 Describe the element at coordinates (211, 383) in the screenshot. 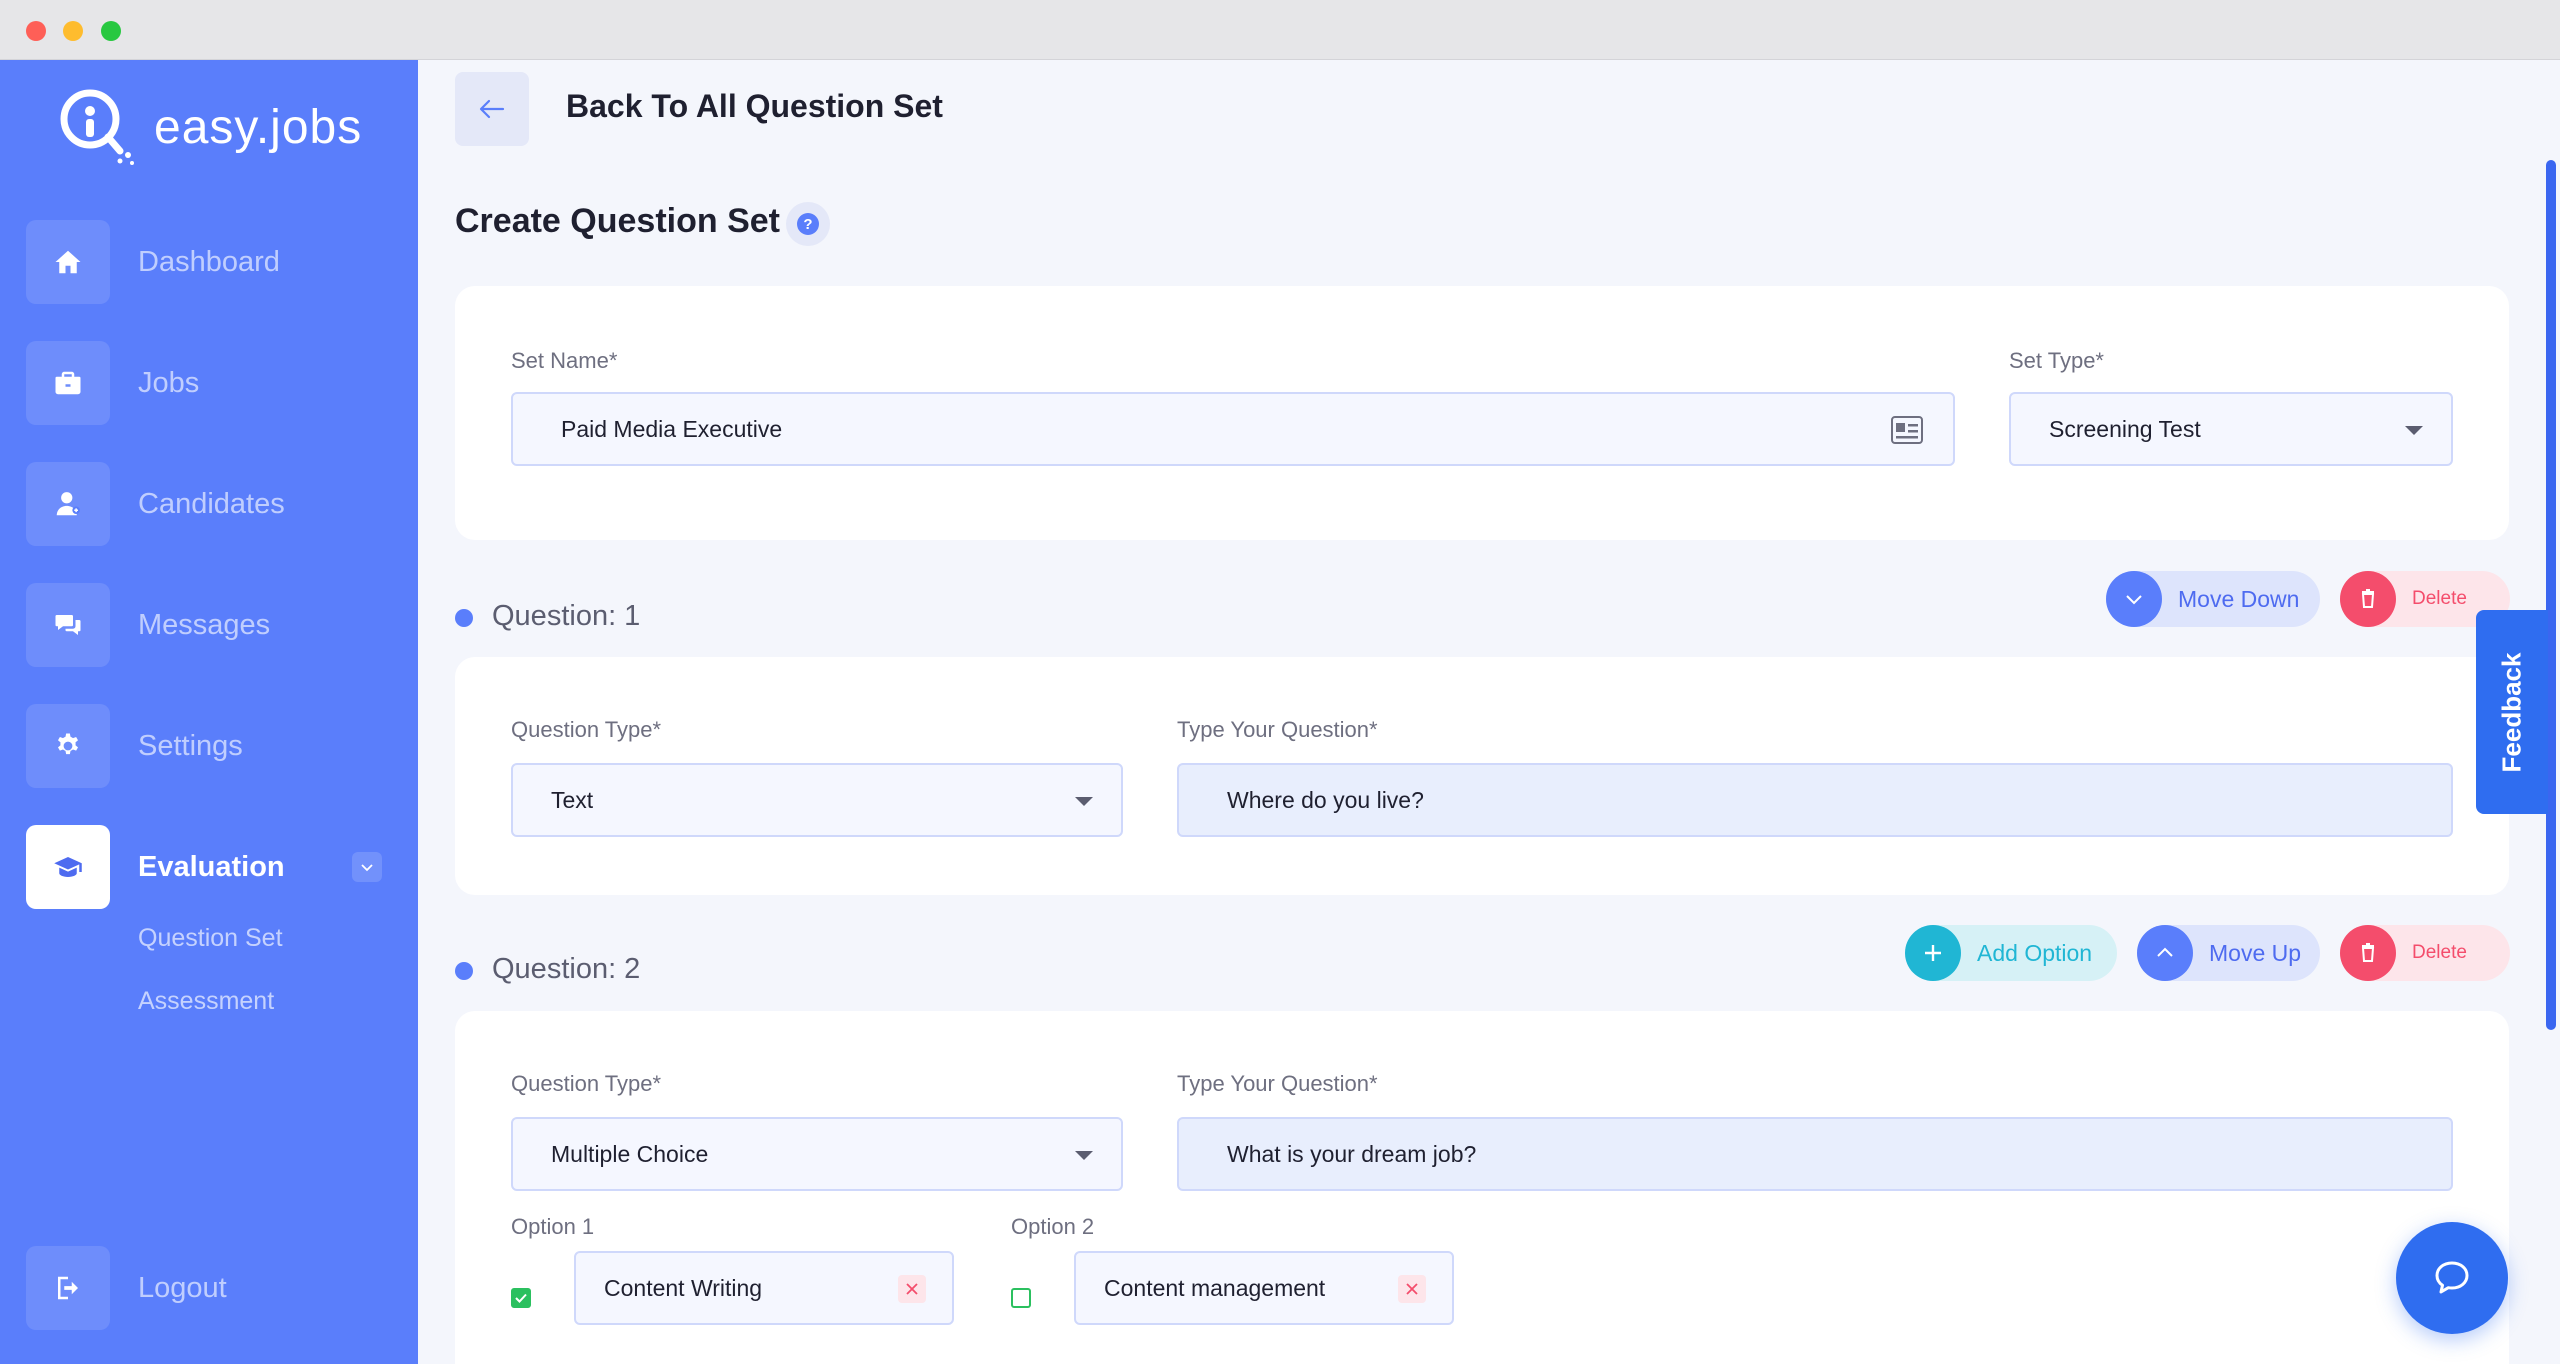

I see `sidebar-item-jobs: Jobs` at that location.